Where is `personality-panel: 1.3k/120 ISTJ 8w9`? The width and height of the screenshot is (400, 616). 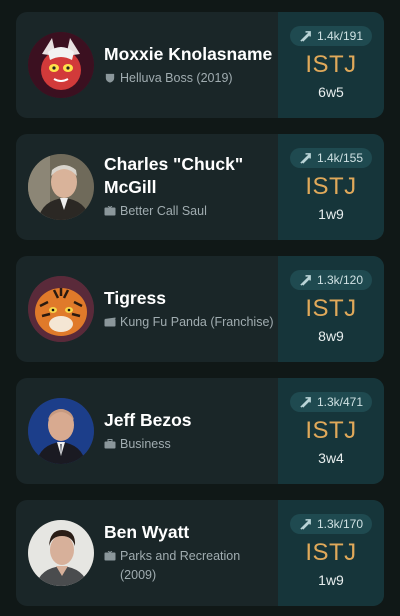 personality-panel: 1.3k/120 ISTJ 8w9 is located at coordinates (331, 309).